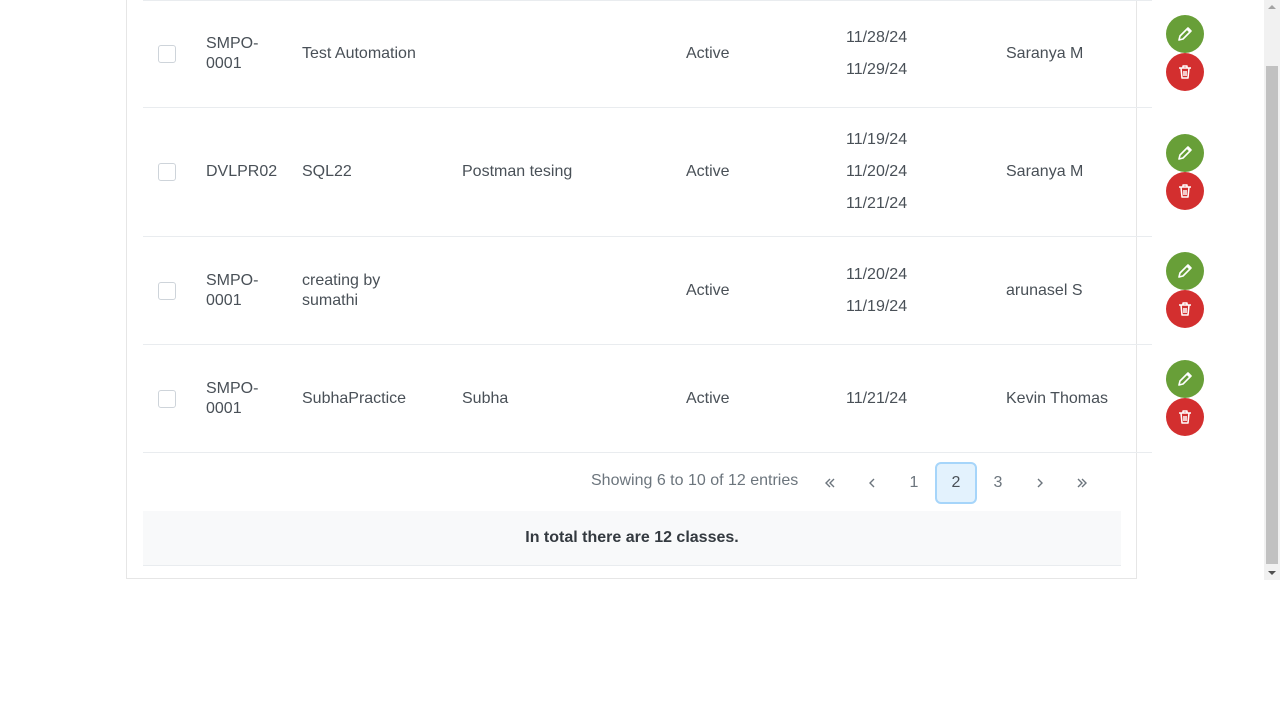 Image resolution: width=1280 pixels, height=720 pixels. What do you see at coordinates (1272, 315) in the screenshot?
I see `scrollbar-thumb` at bounding box center [1272, 315].